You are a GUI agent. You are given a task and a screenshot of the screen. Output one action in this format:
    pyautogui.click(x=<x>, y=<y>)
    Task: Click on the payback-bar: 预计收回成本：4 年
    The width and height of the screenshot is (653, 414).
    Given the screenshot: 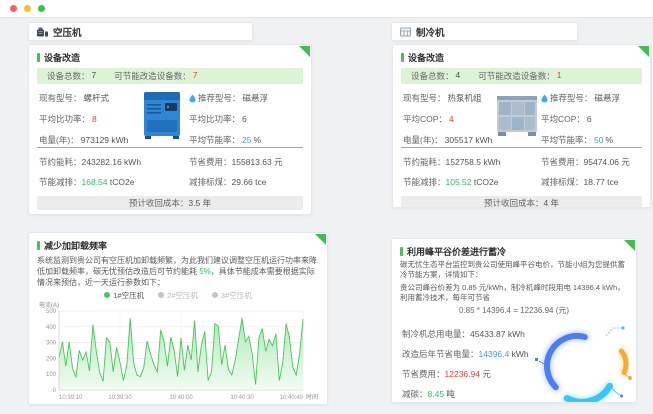 What is the action you would take?
    pyautogui.click(x=521, y=202)
    